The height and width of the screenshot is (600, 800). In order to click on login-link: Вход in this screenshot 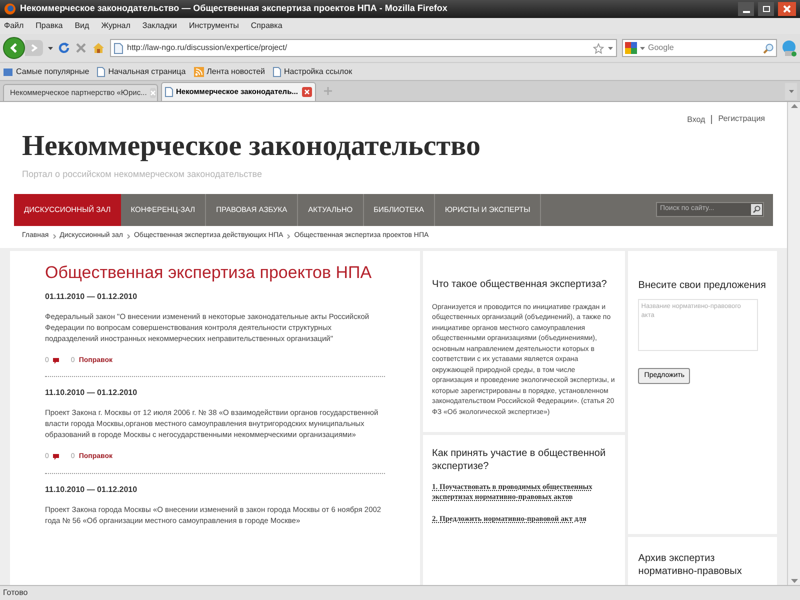, I will do `click(699, 119)`.